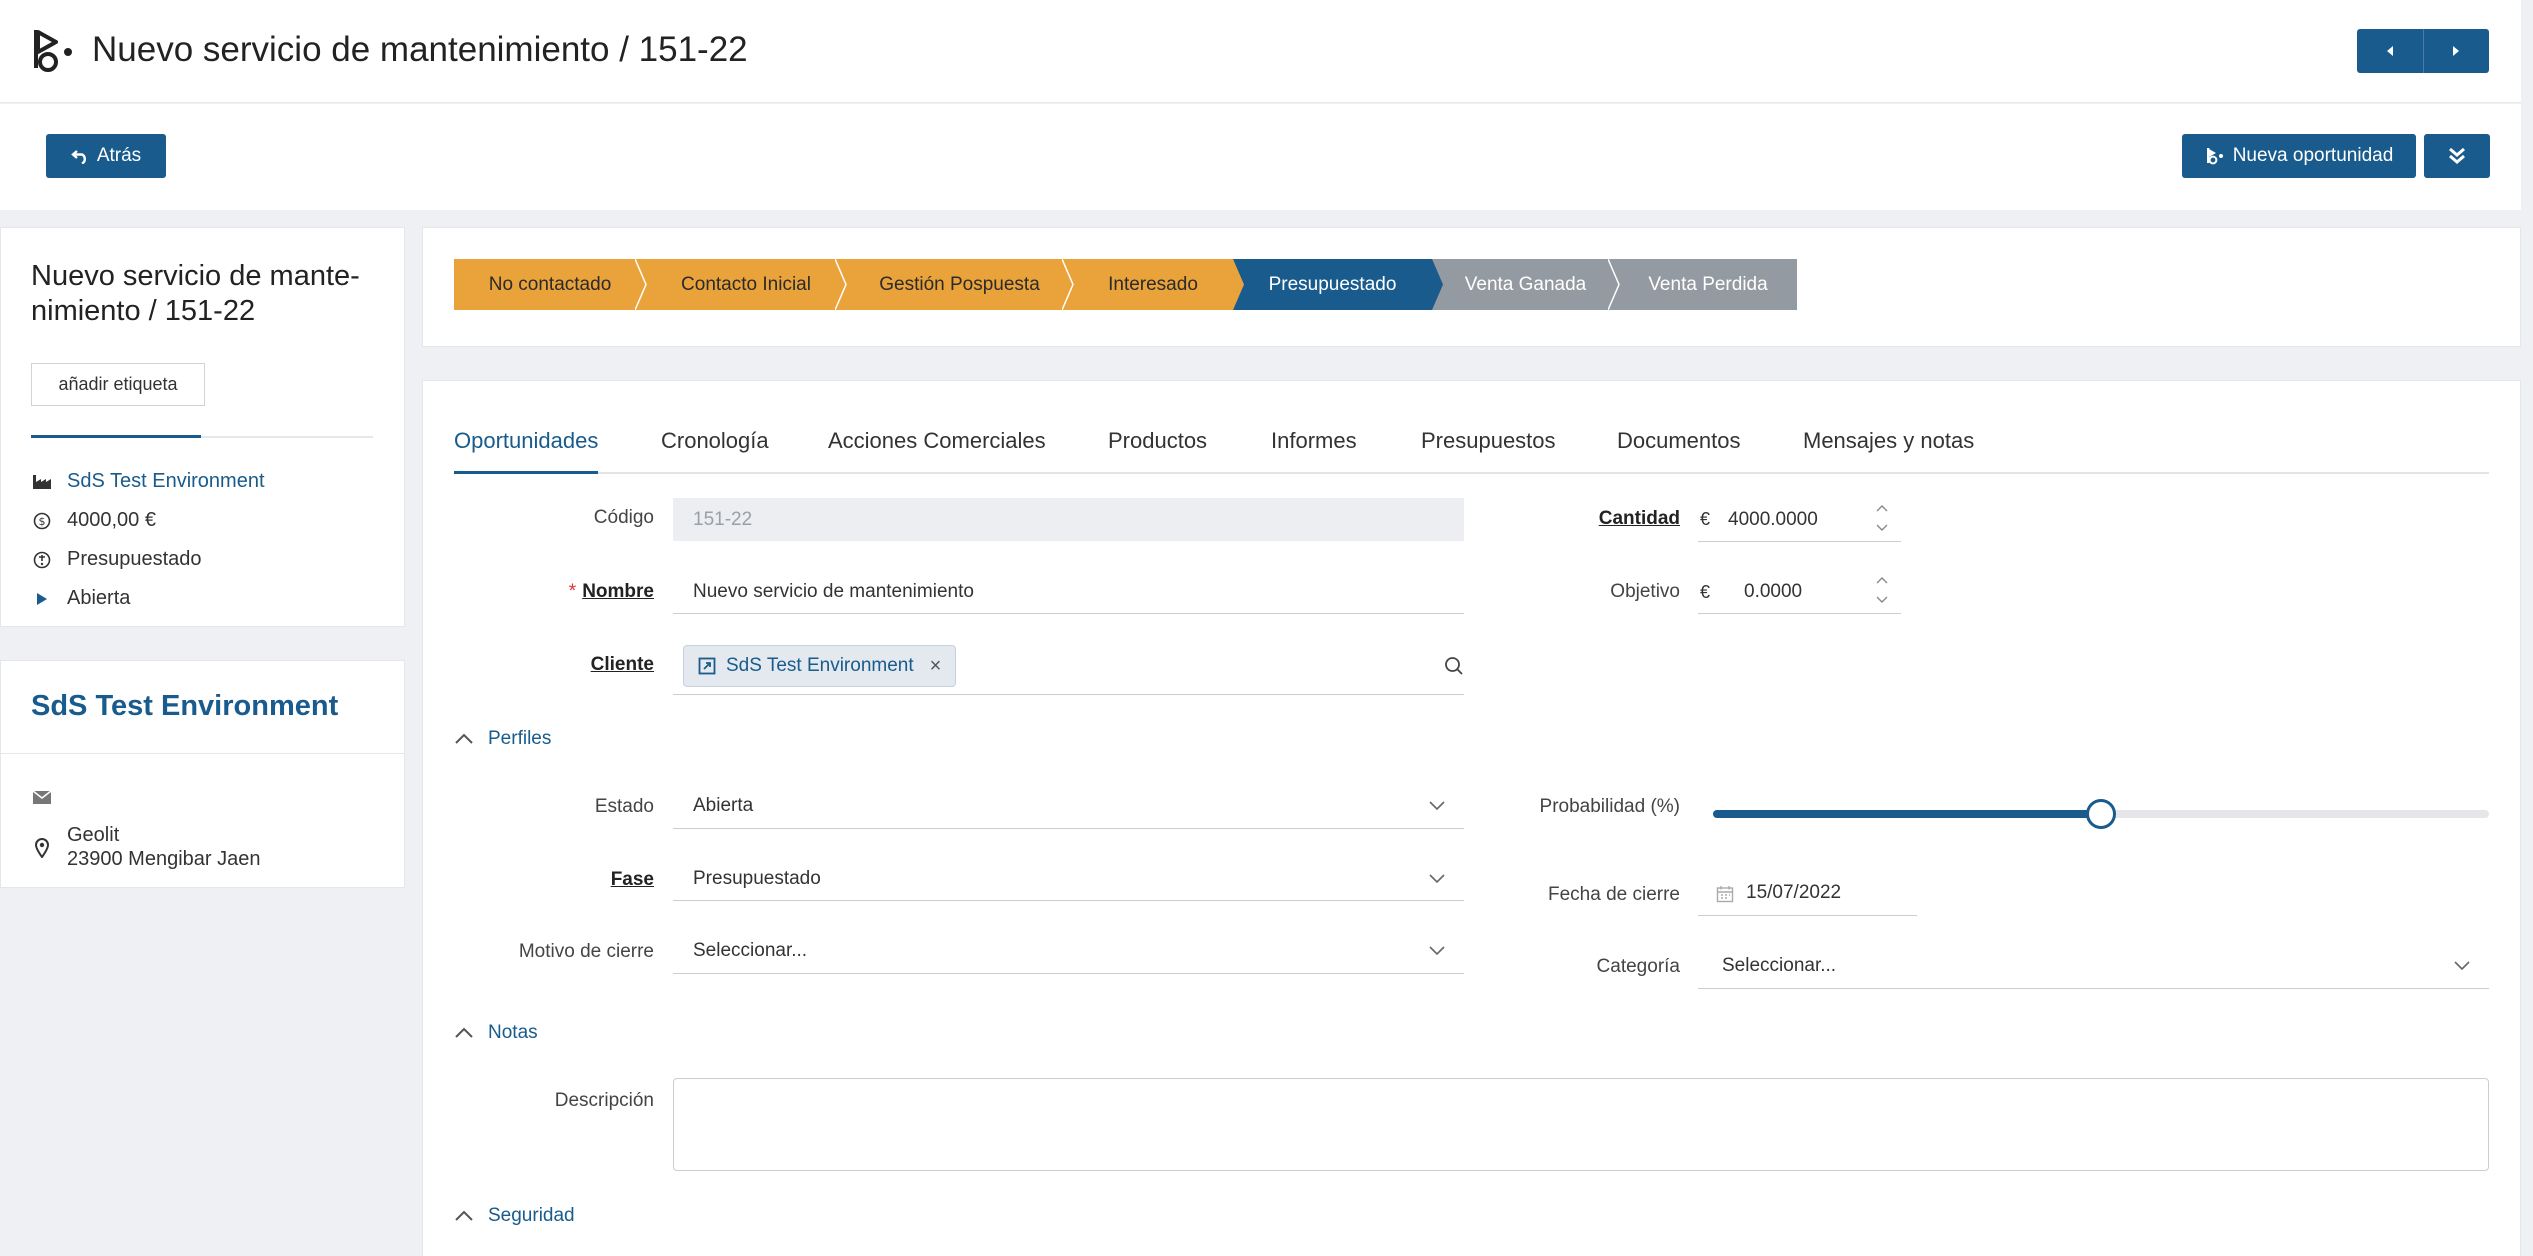 This screenshot has width=2533, height=1256. I want to click on required-marker: *, so click(572, 591).